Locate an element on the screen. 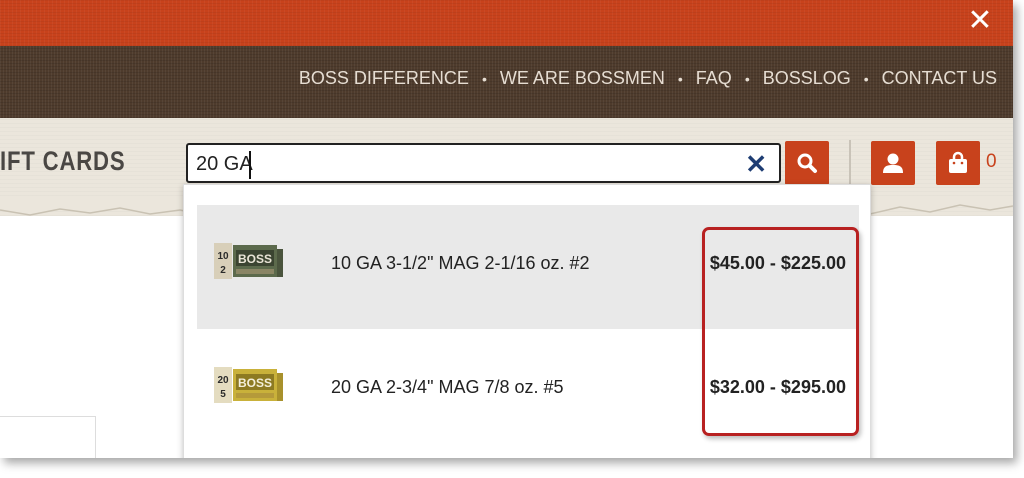  nav-link-contact-us: CONTACT US is located at coordinates (939, 78).